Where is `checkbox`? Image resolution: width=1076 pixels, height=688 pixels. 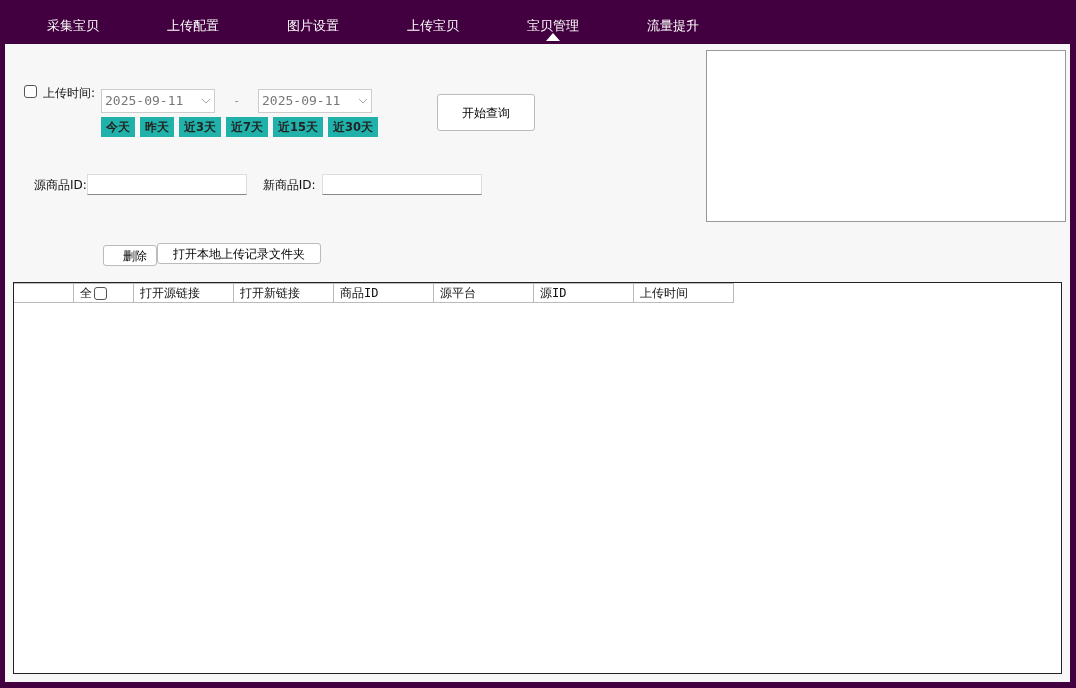 checkbox is located at coordinates (30, 91).